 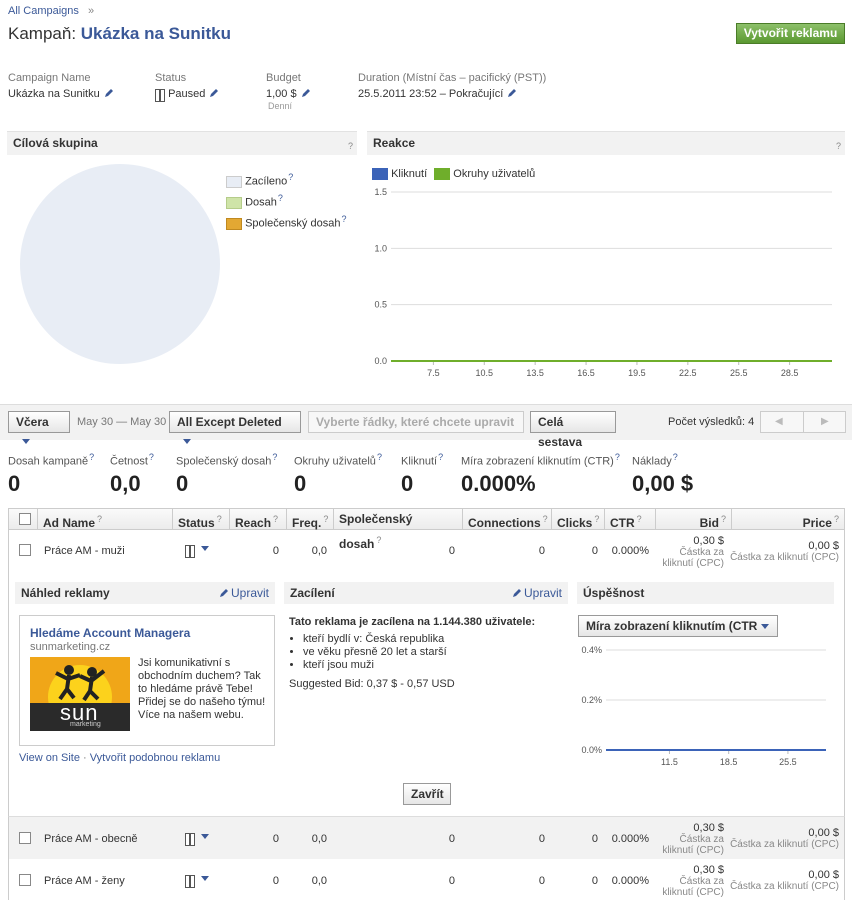 I want to click on x-tick-label: 28.5, so click(x=790, y=373).